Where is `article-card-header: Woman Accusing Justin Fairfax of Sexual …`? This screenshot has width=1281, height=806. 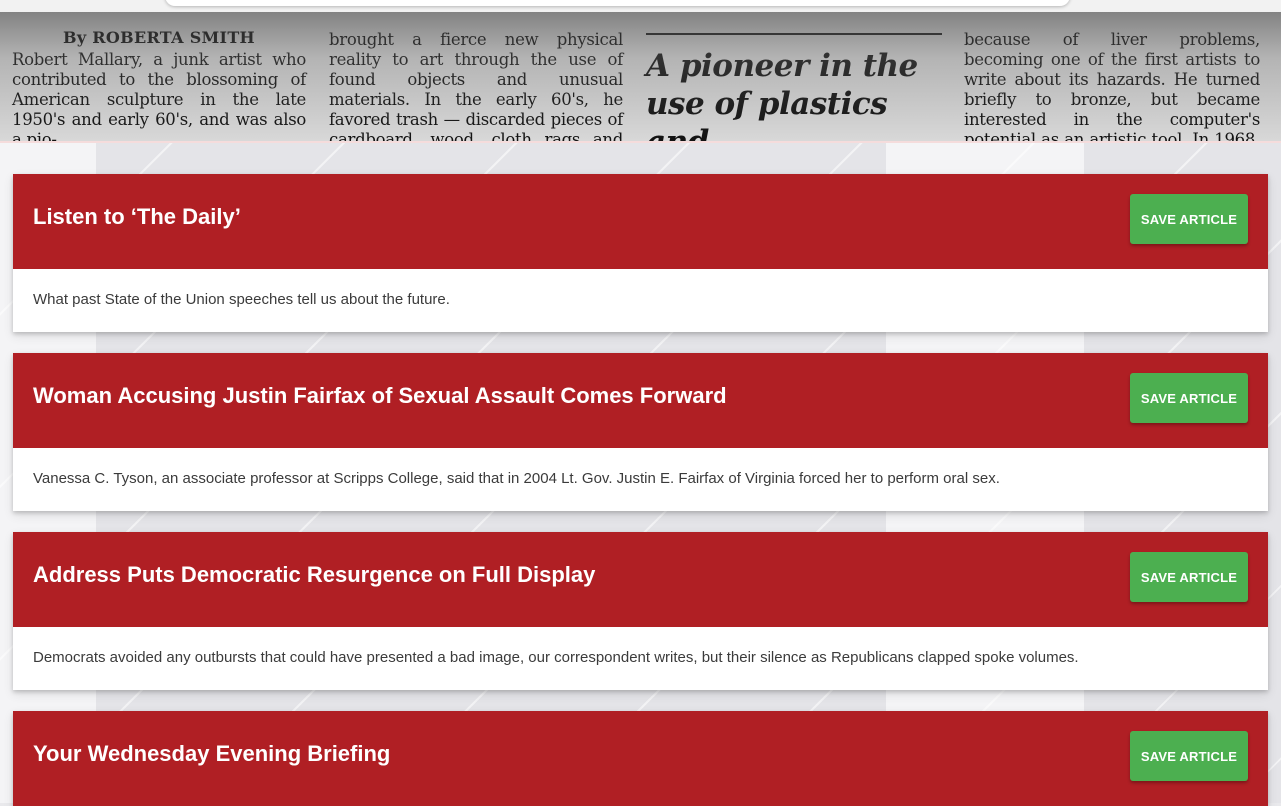 article-card-header: Woman Accusing Justin Fairfax of Sexual … is located at coordinates (640, 400).